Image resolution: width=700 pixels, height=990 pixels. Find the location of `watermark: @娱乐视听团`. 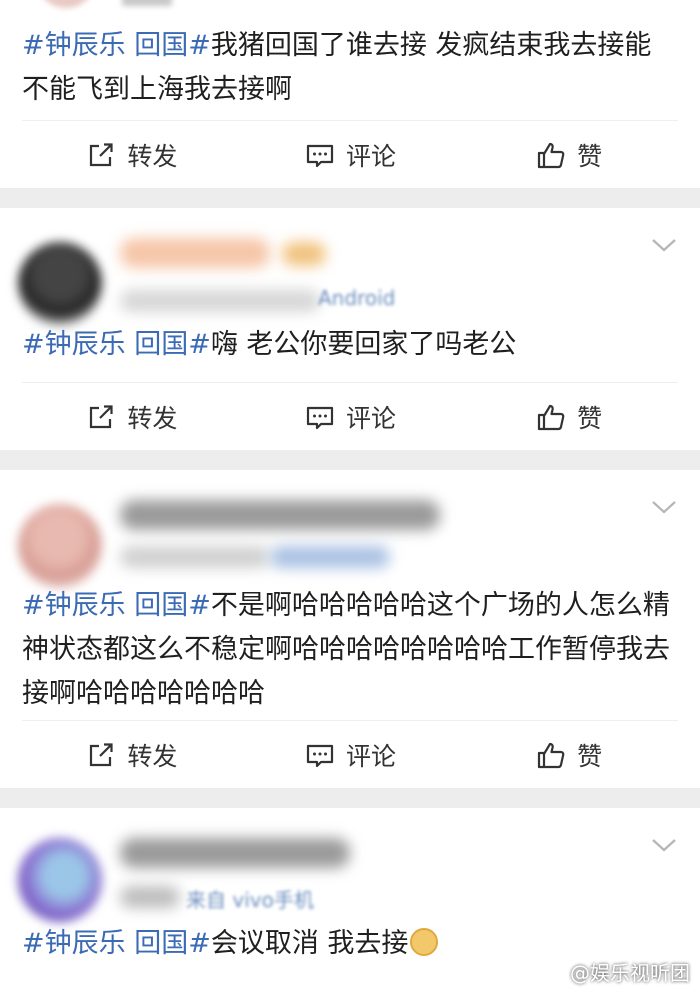

watermark: @娱乐视听团 is located at coordinates (615, 971).